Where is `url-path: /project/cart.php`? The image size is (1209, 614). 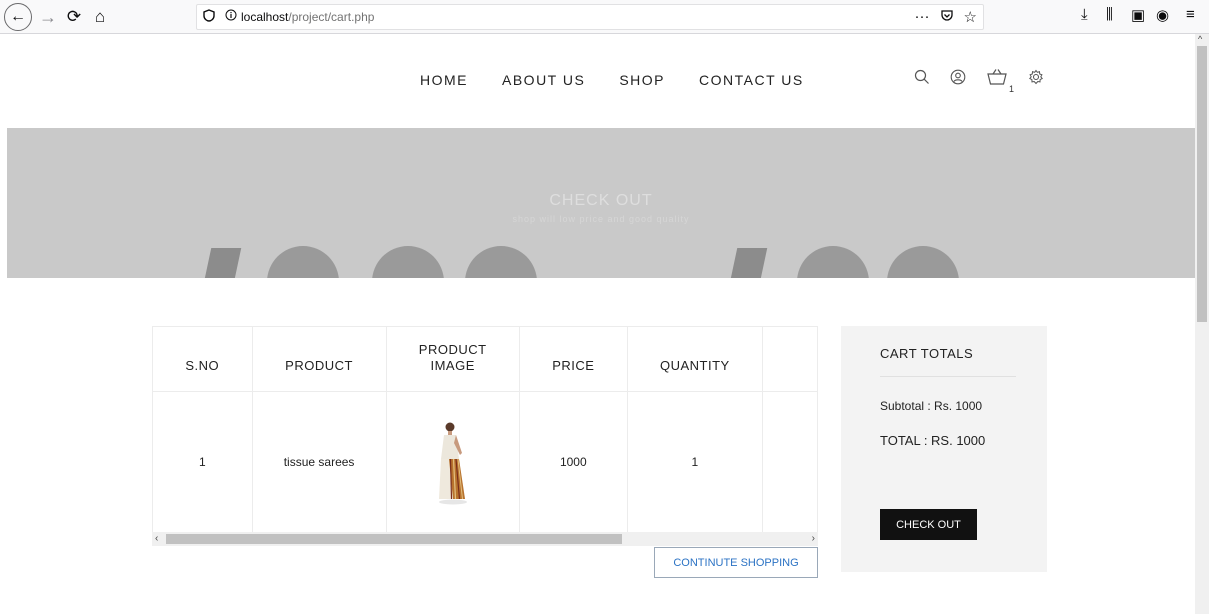
url-path: /project/cart.php is located at coordinates (331, 17).